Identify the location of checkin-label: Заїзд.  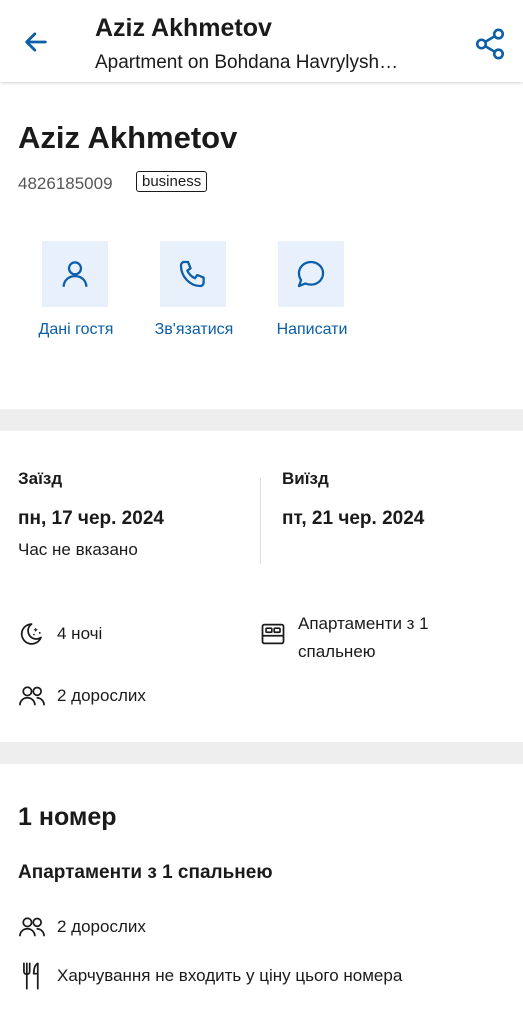
(40, 478).